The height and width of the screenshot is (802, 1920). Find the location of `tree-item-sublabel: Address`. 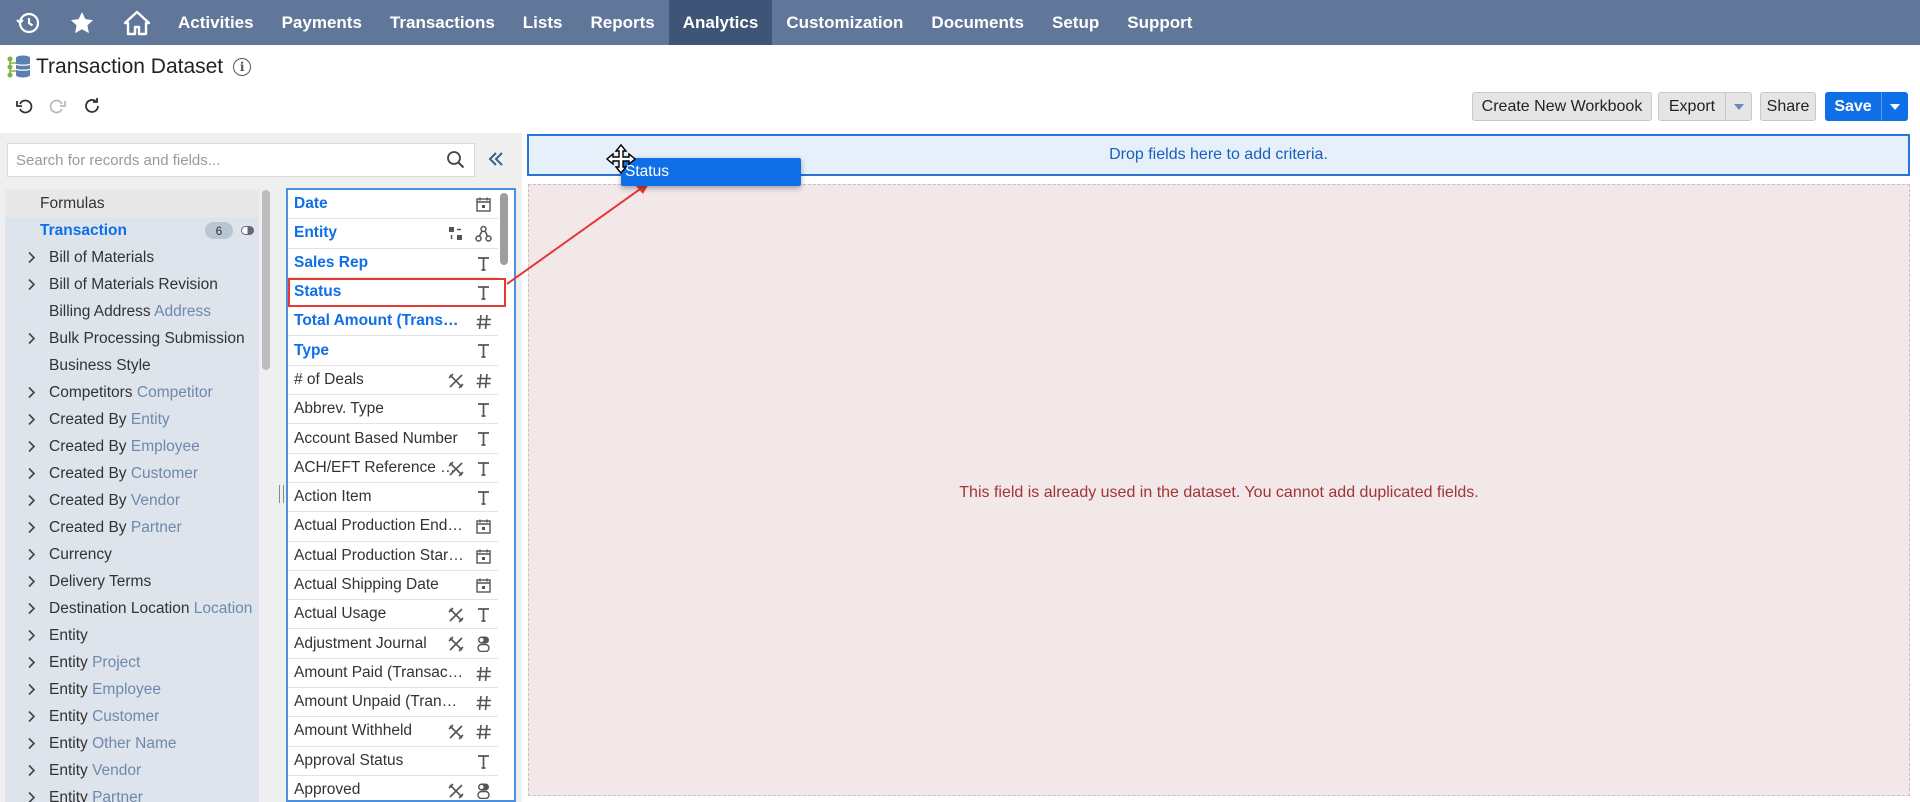

tree-item-sublabel: Address is located at coordinates (182, 311).